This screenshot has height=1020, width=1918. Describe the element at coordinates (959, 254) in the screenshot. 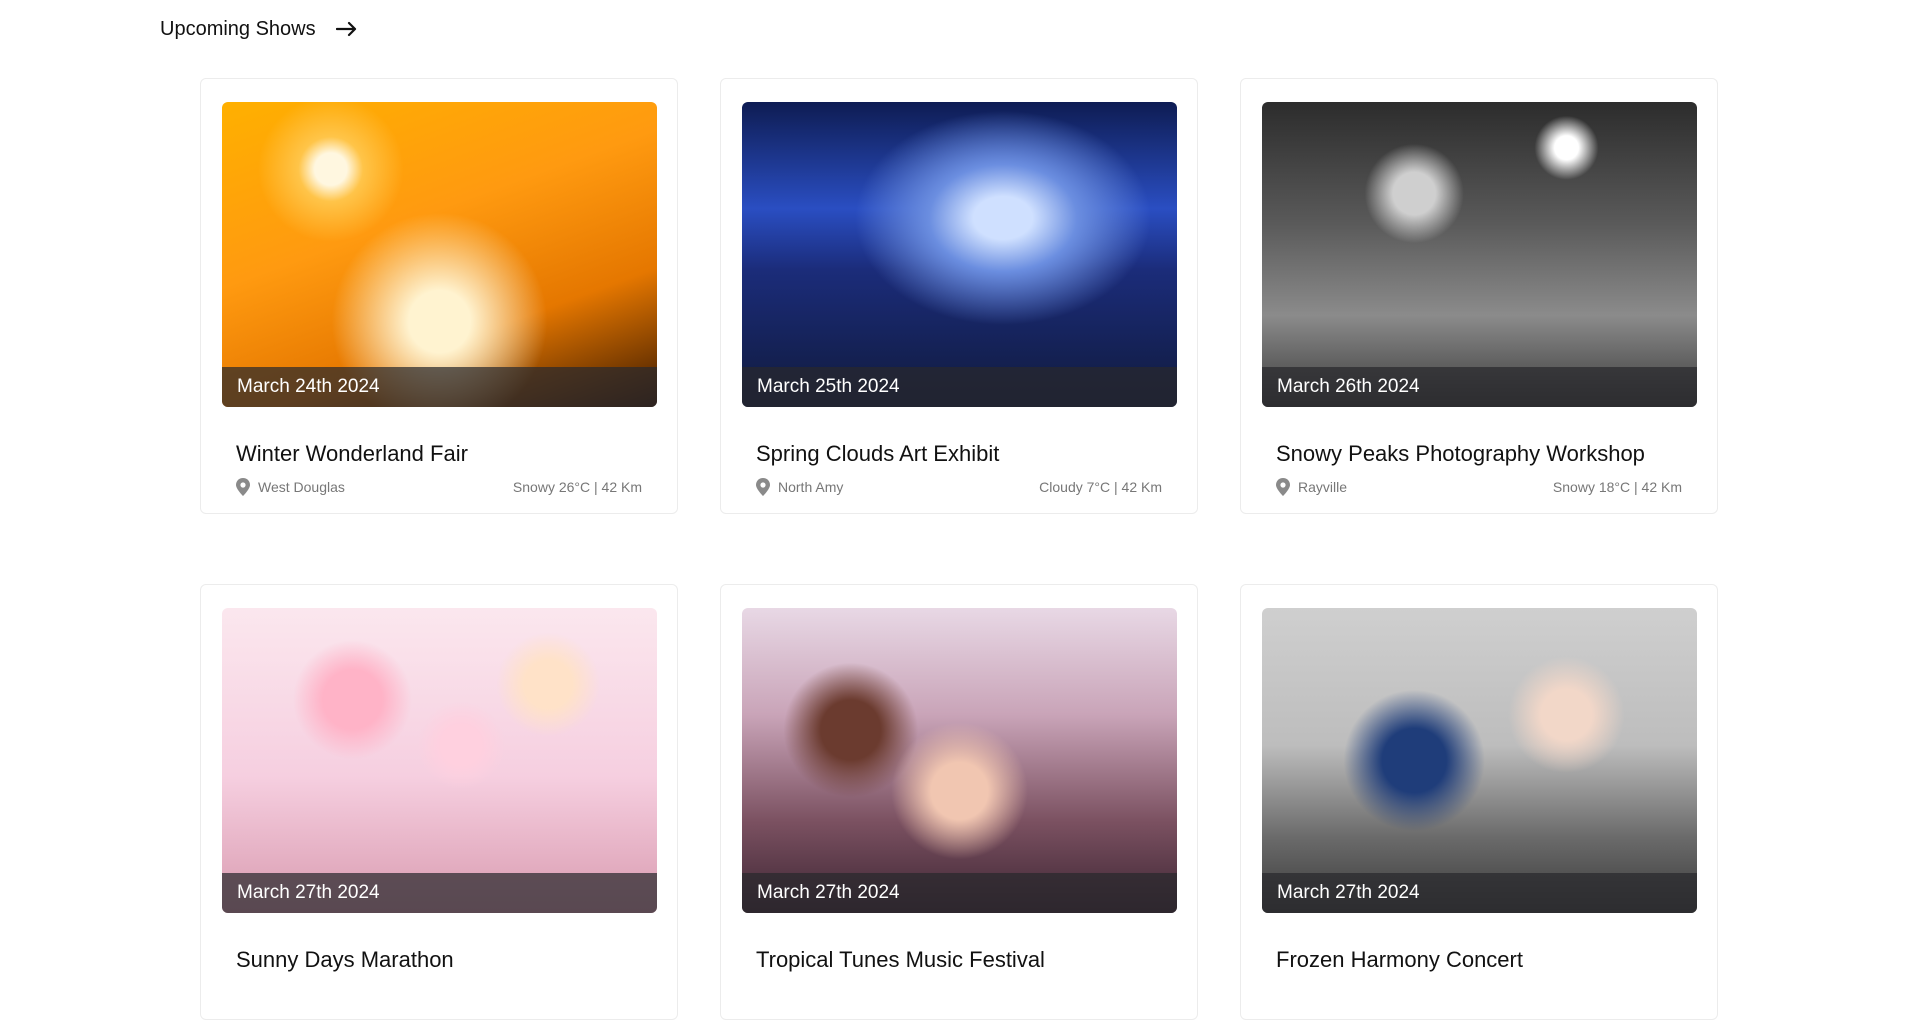

I see `show-image: March 25th 2024` at that location.